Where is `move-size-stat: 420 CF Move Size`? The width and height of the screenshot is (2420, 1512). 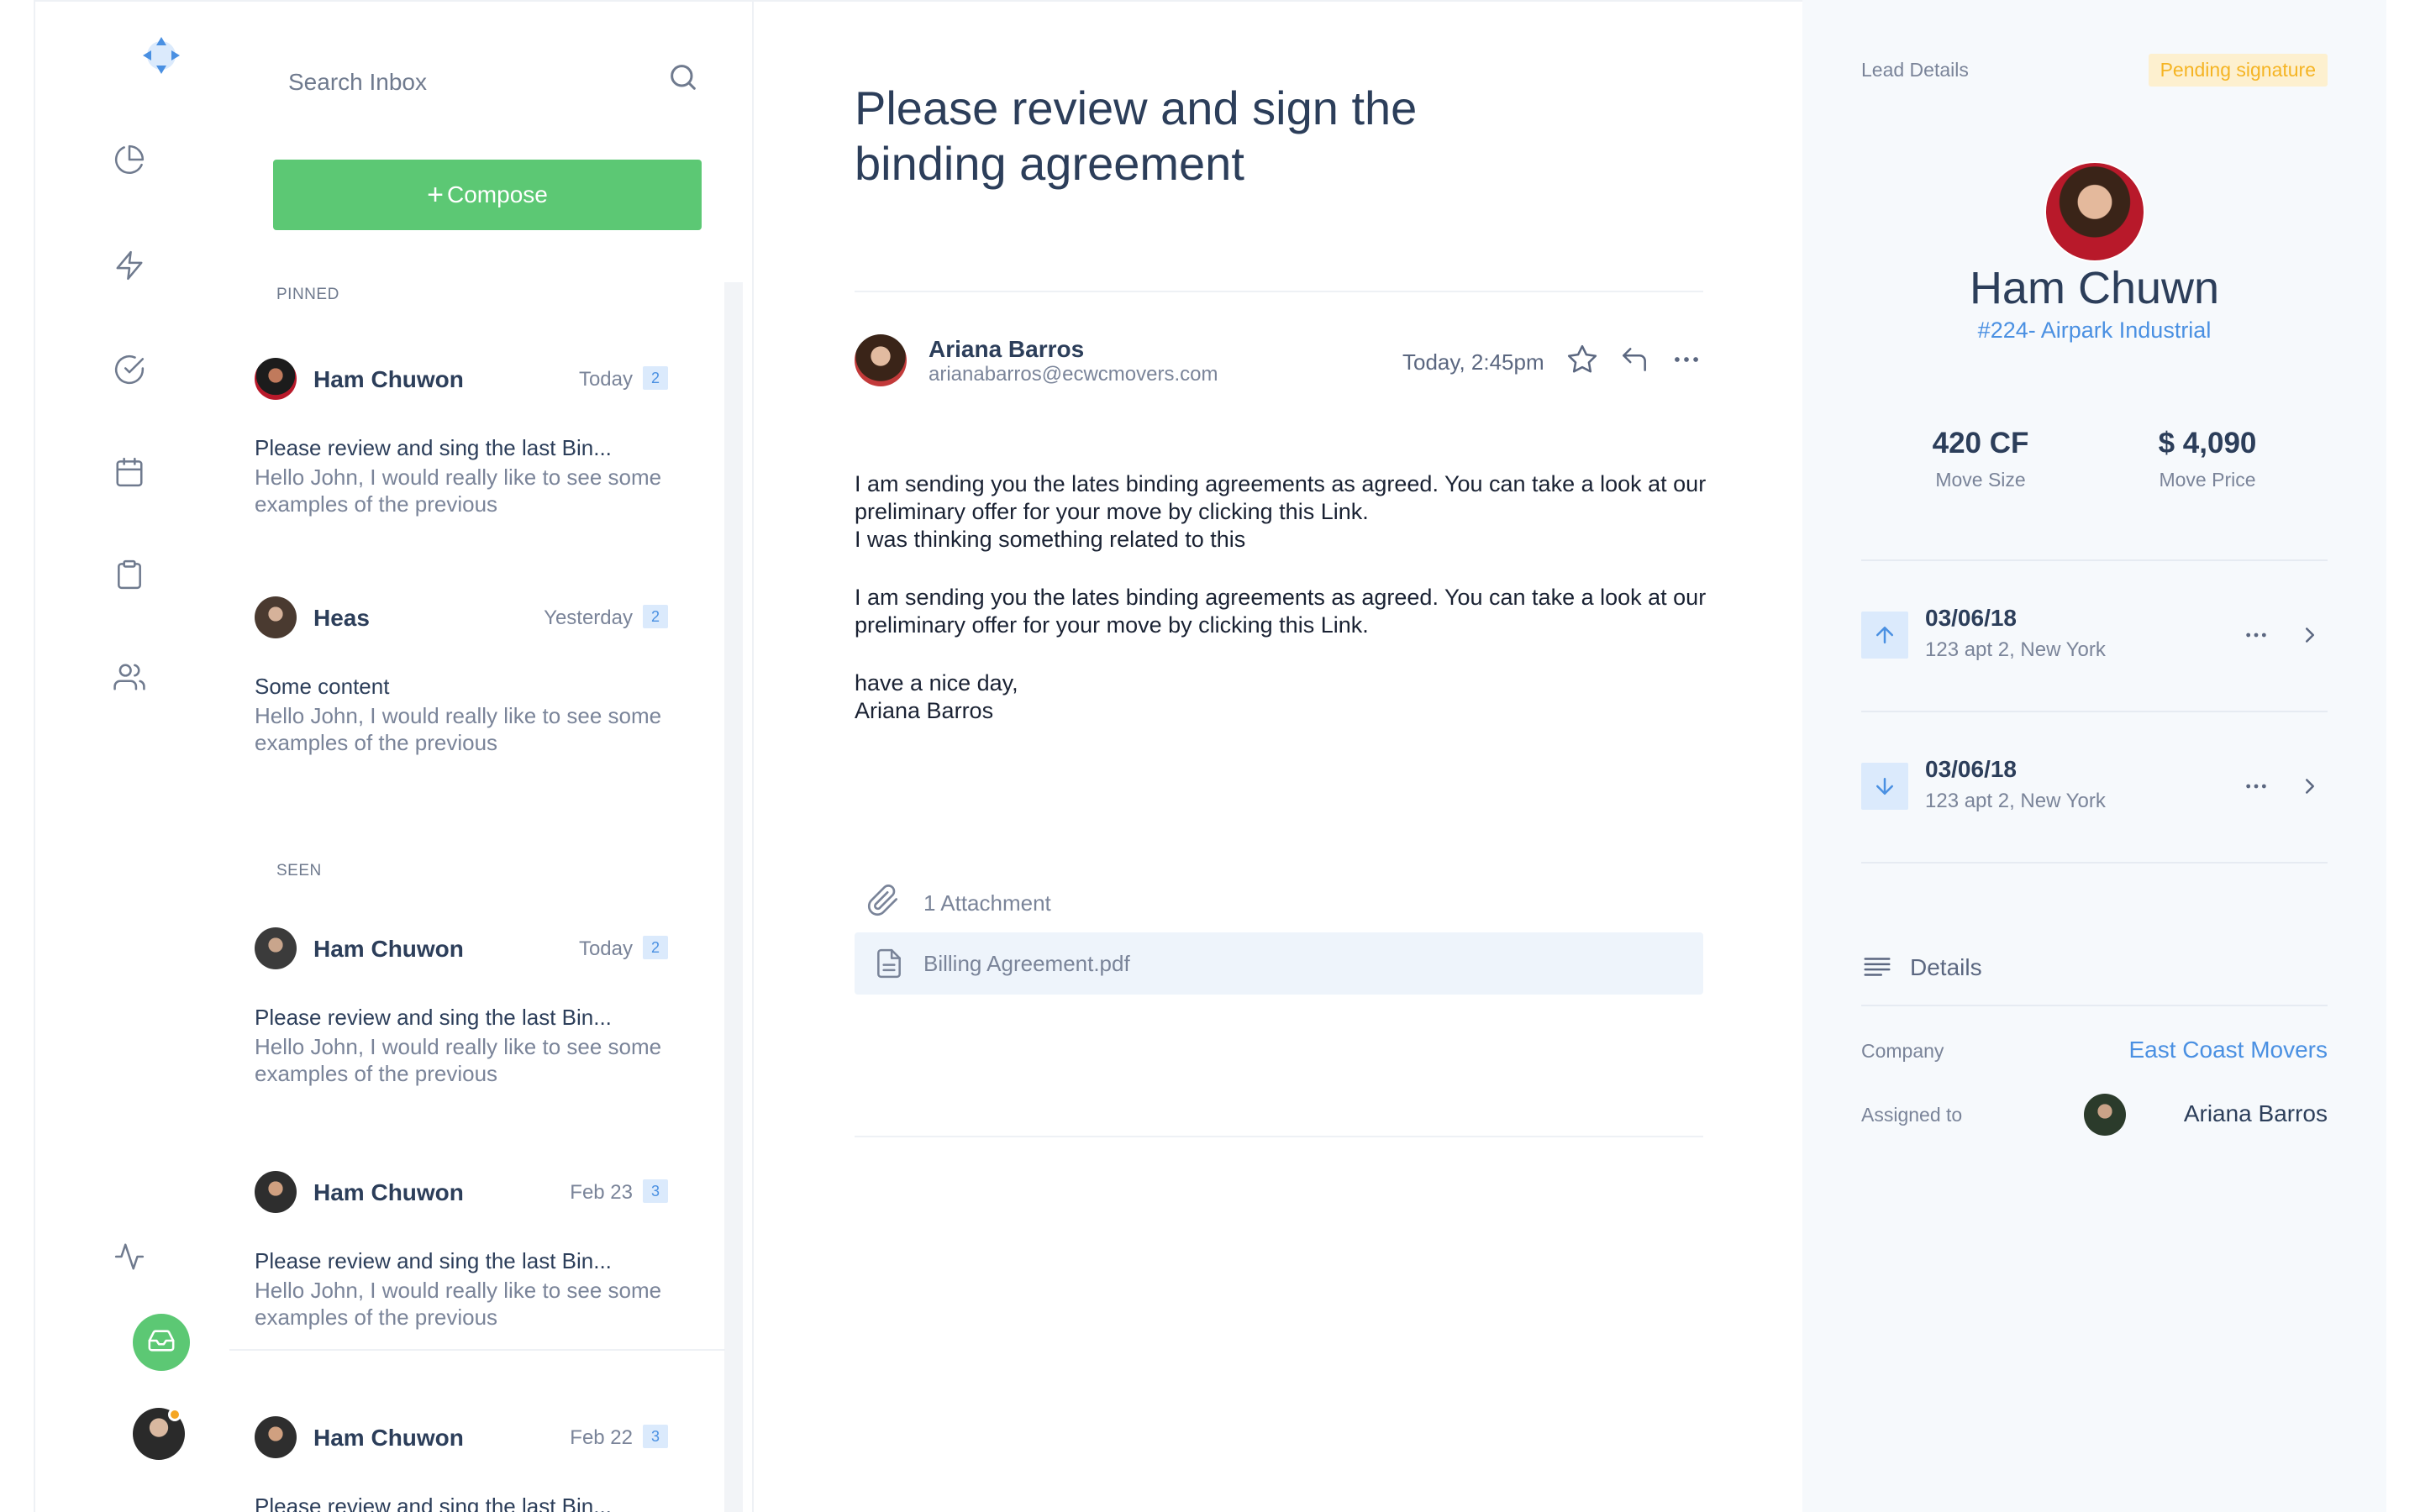
move-size-stat: 420 CF Move Size is located at coordinates (1981, 459).